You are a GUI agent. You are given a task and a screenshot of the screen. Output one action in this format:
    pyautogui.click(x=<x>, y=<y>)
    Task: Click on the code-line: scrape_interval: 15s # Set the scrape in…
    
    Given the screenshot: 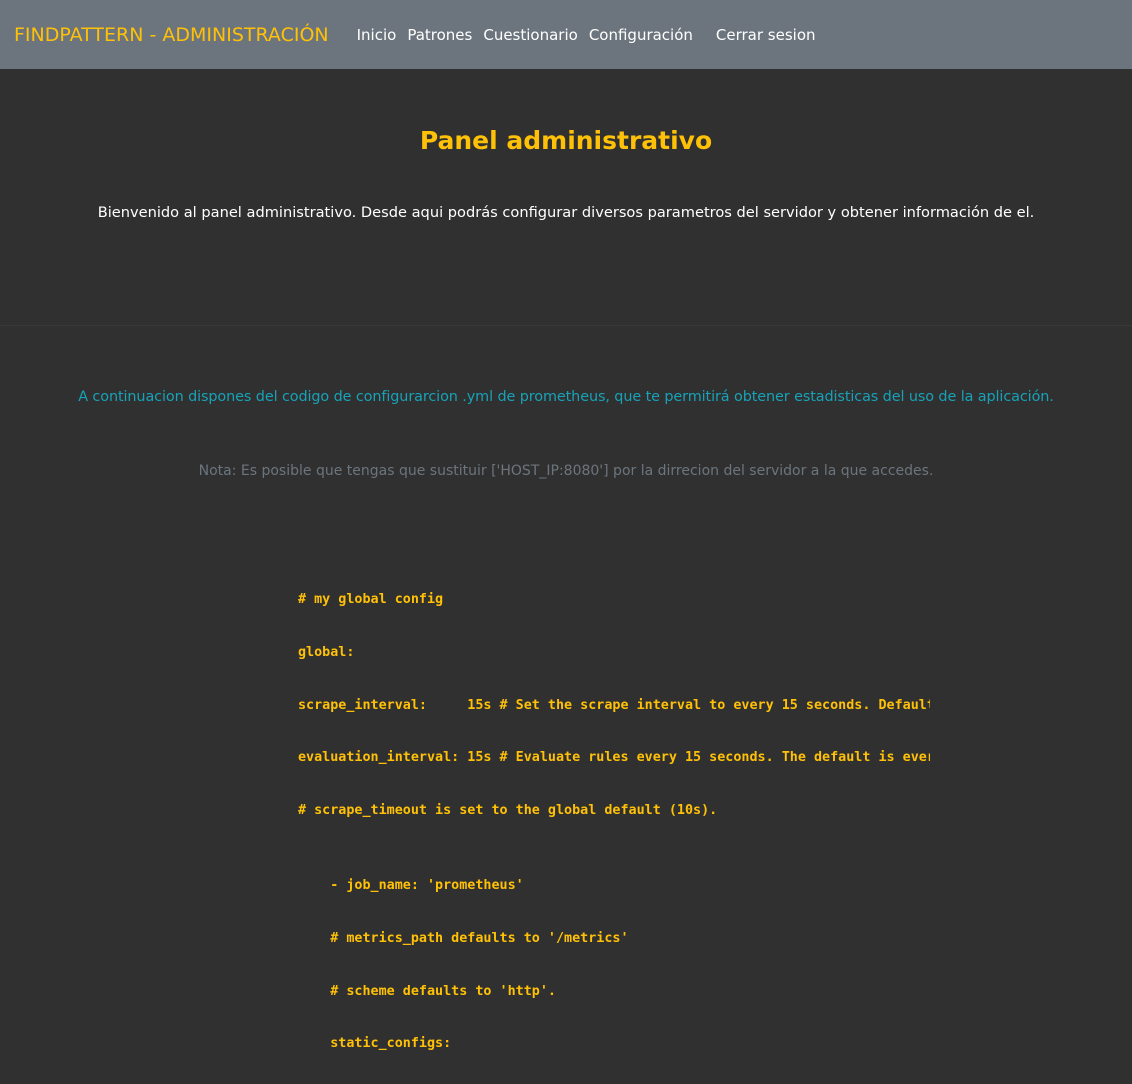 What is the action you would take?
    pyautogui.click(x=614, y=705)
    